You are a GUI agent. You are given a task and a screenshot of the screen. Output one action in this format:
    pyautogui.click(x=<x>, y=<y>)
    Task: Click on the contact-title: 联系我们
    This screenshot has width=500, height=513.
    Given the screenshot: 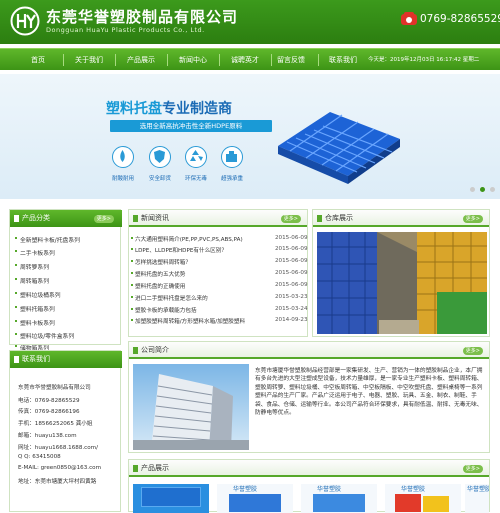 What is the action you would take?
    pyautogui.click(x=36, y=359)
    